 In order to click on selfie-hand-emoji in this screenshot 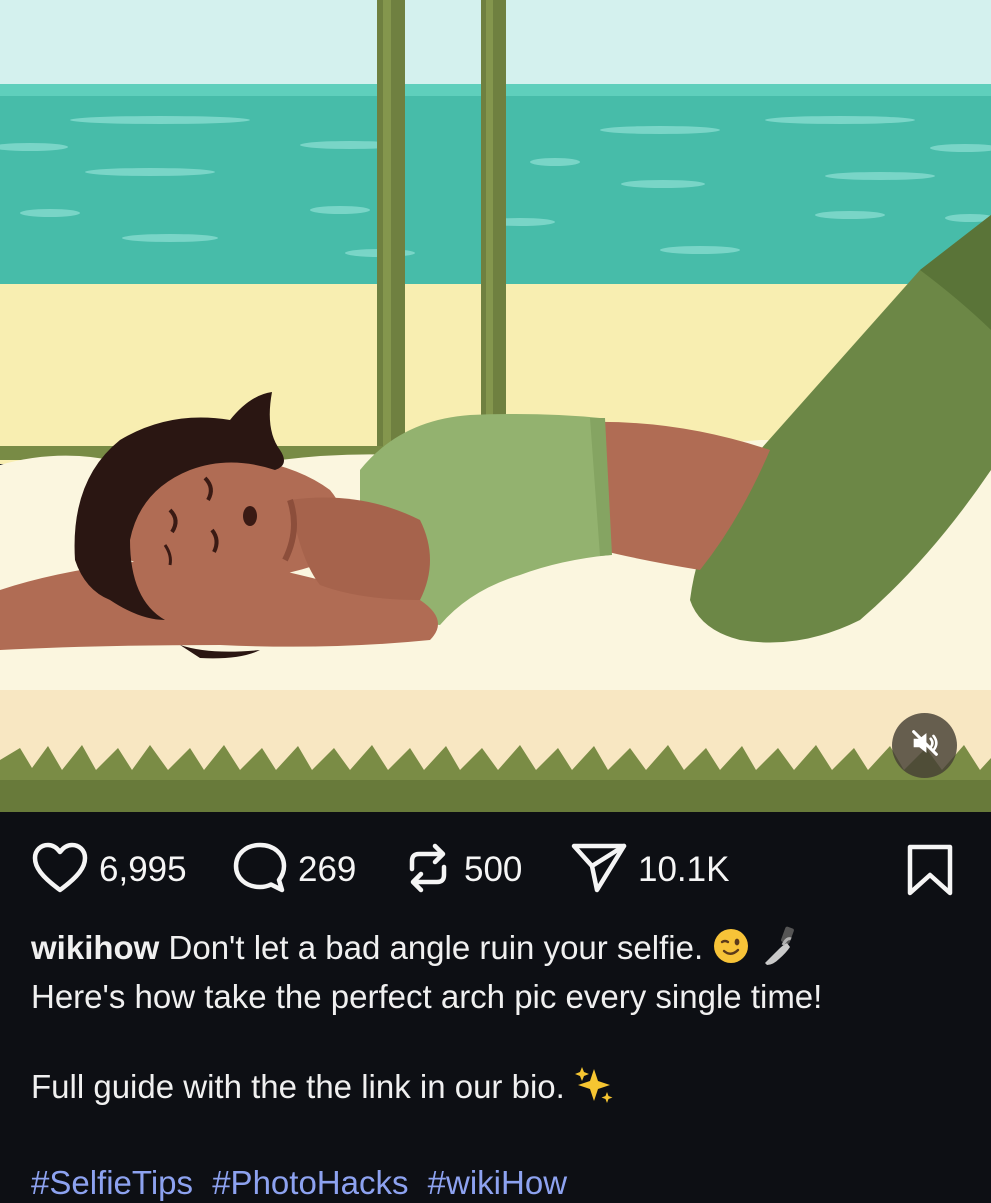, I will do `click(778, 950)`.